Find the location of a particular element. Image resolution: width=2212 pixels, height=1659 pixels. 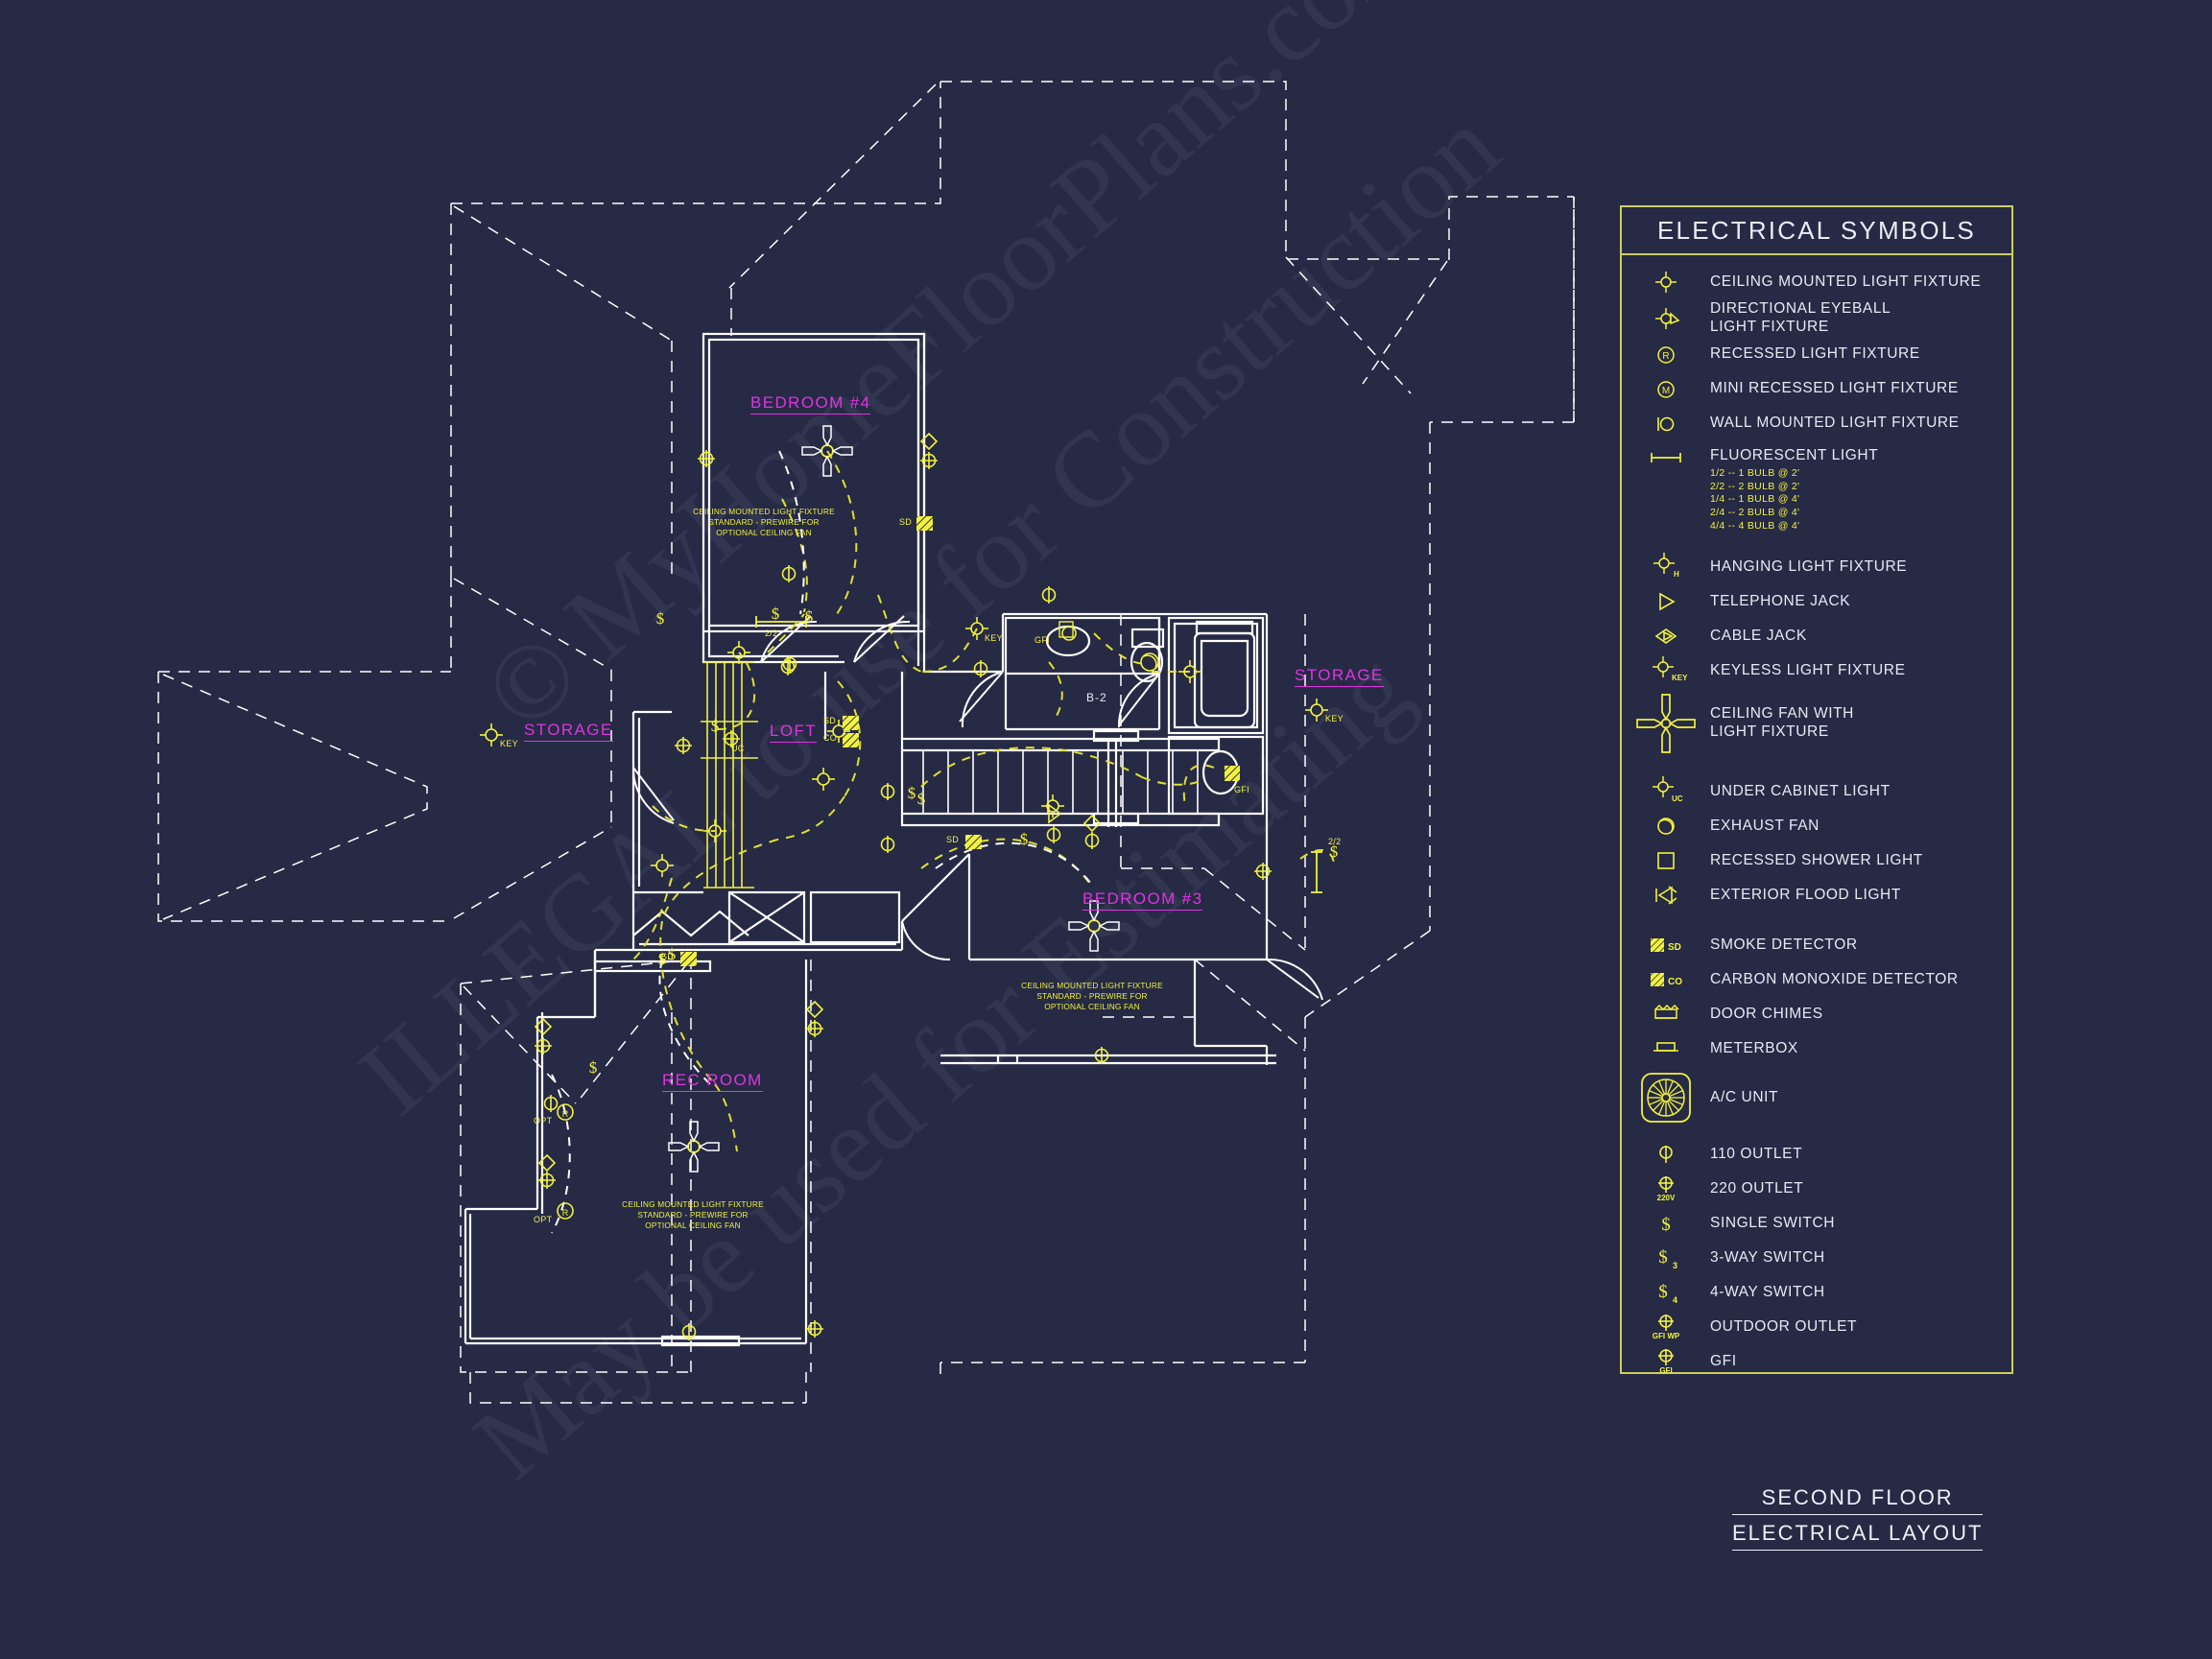

legend-label-line2: LIGHT FIXTURE is located at coordinates (1769, 732).